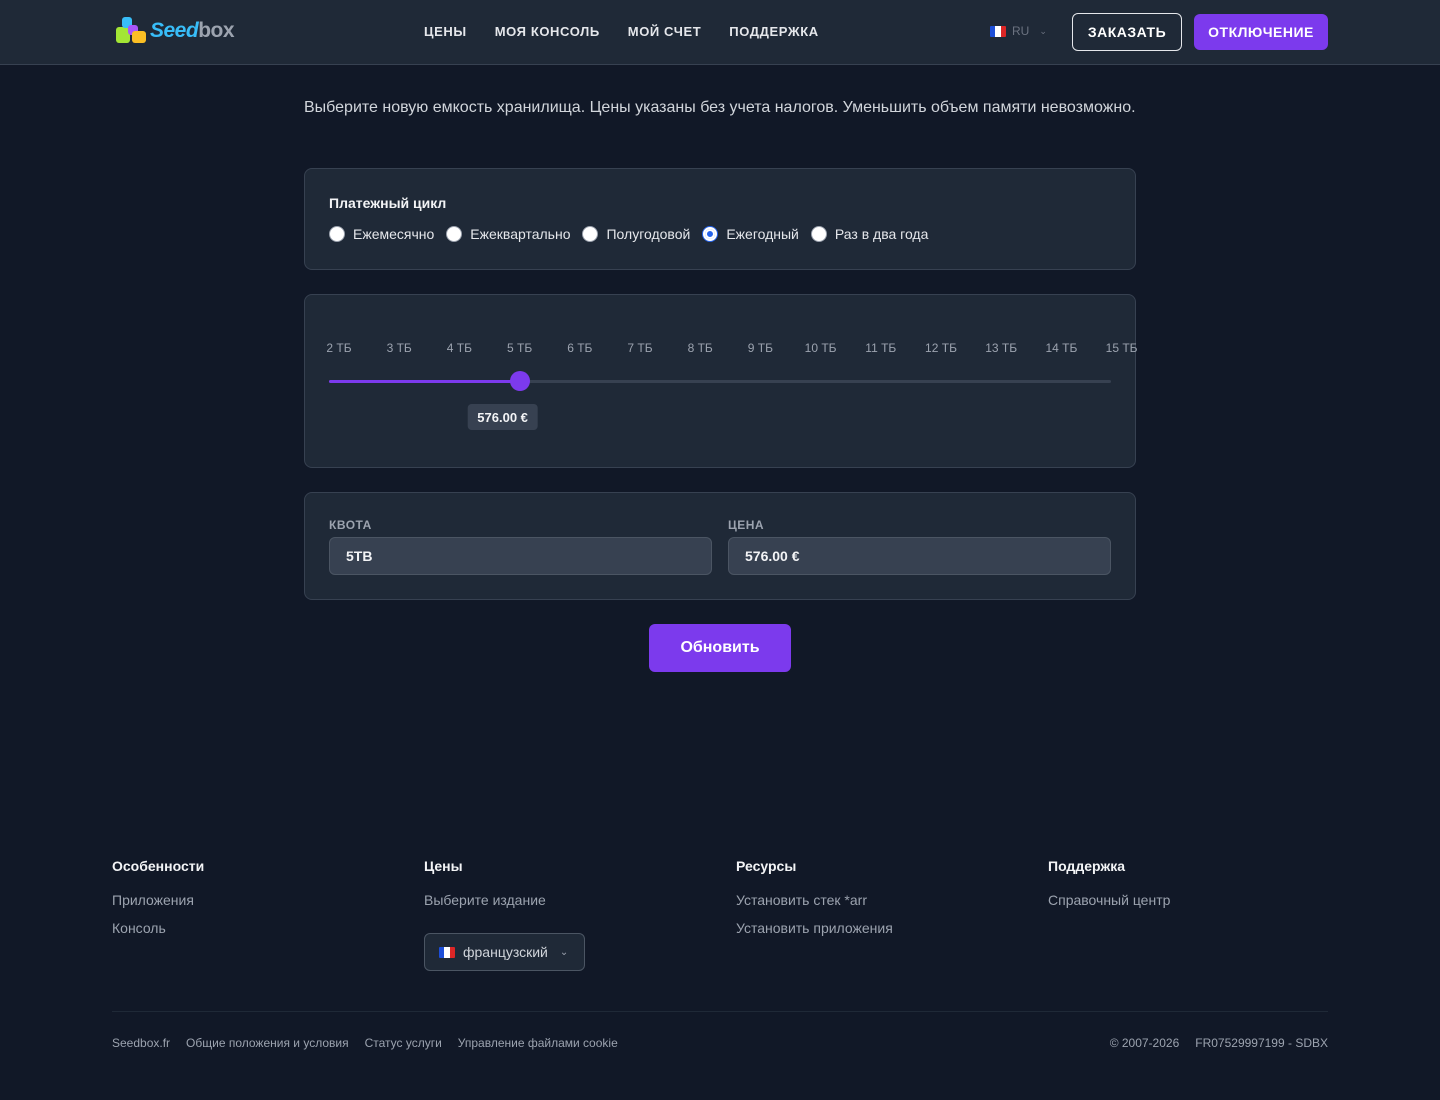 The width and height of the screenshot is (1440, 1100). What do you see at coordinates (424, 381) in the screenshot?
I see `storage-slider-fill` at bounding box center [424, 381].